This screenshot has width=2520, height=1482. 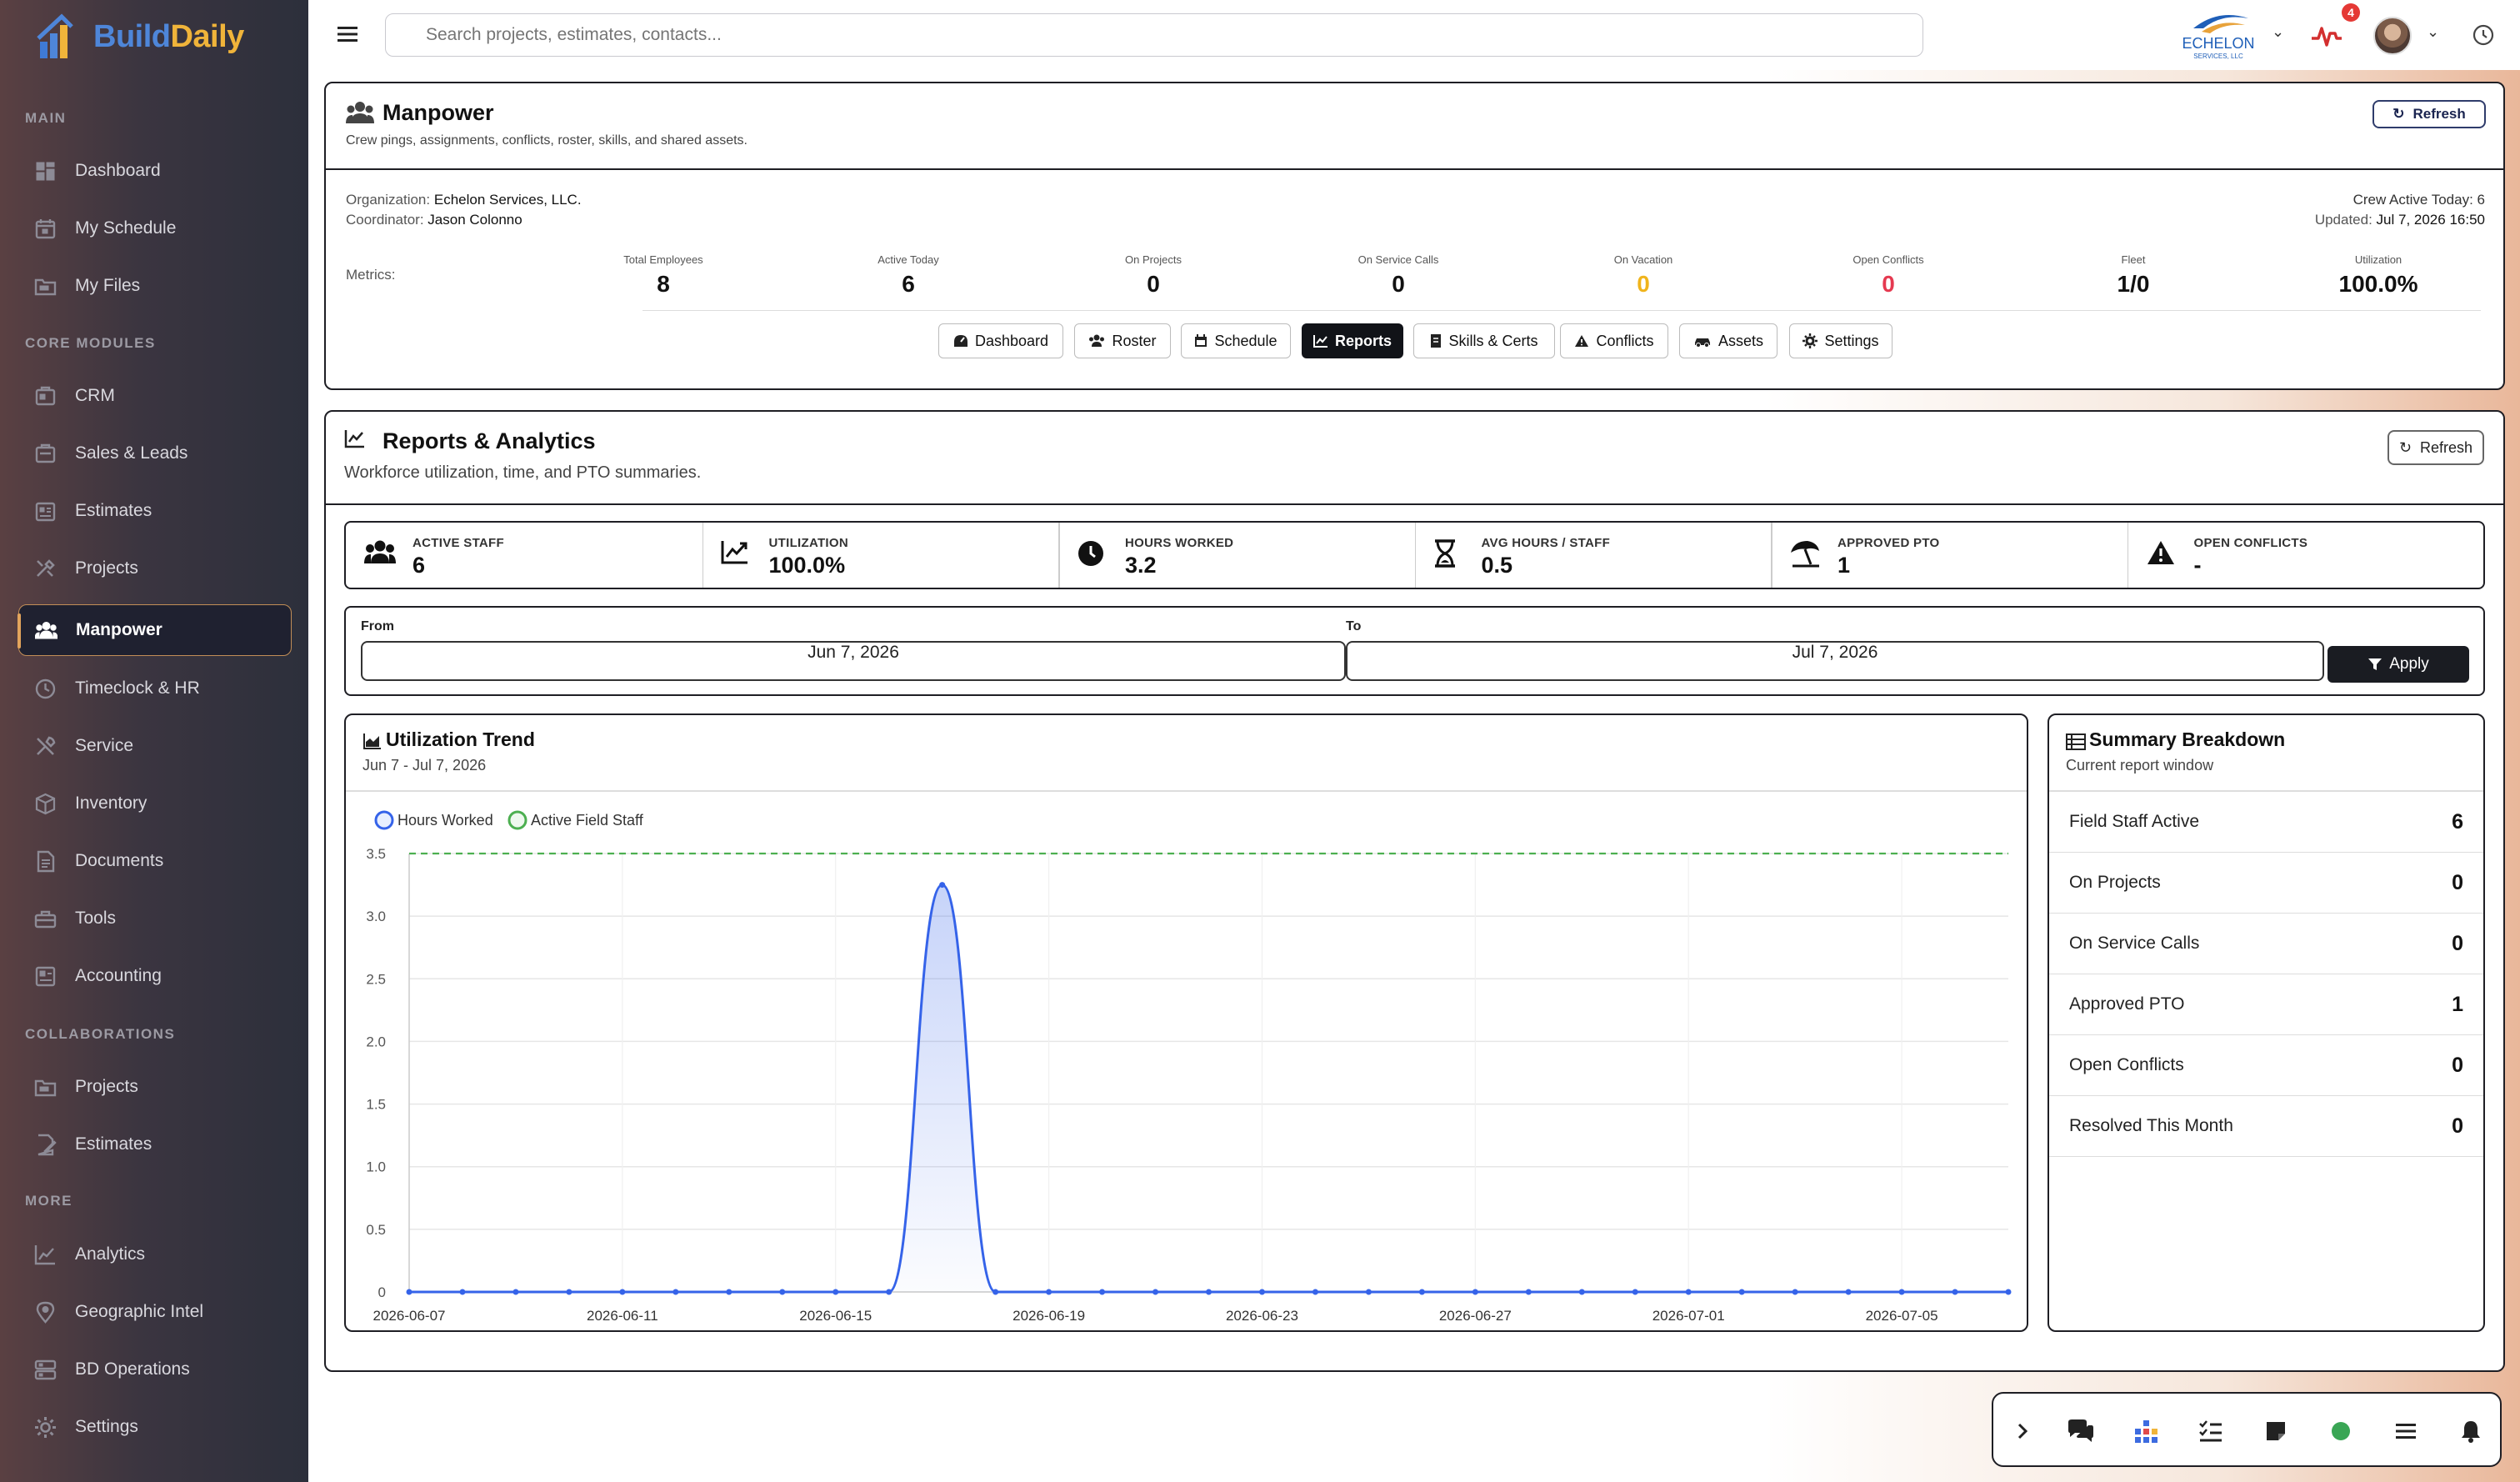 I want to click on sidebar-item-my-schedule: My Schedule, so click(x=155, y=229).